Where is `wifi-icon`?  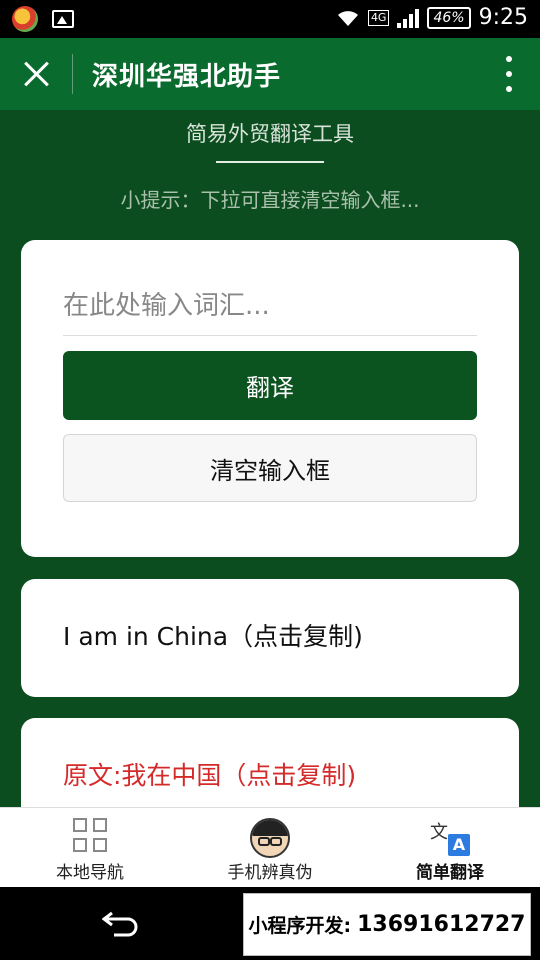
wifi-icon is located at coordinates (347, 18).